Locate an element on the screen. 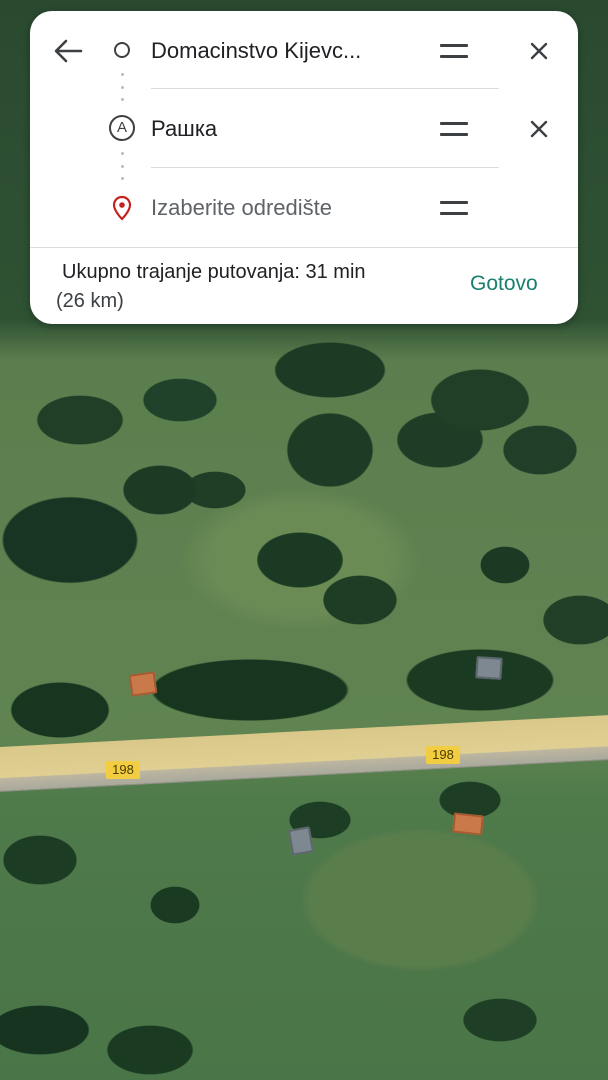 Image resolution: width=608 pixels, height=1080 pixels. done-button: Gotovo is located at coordinates (504, 284).